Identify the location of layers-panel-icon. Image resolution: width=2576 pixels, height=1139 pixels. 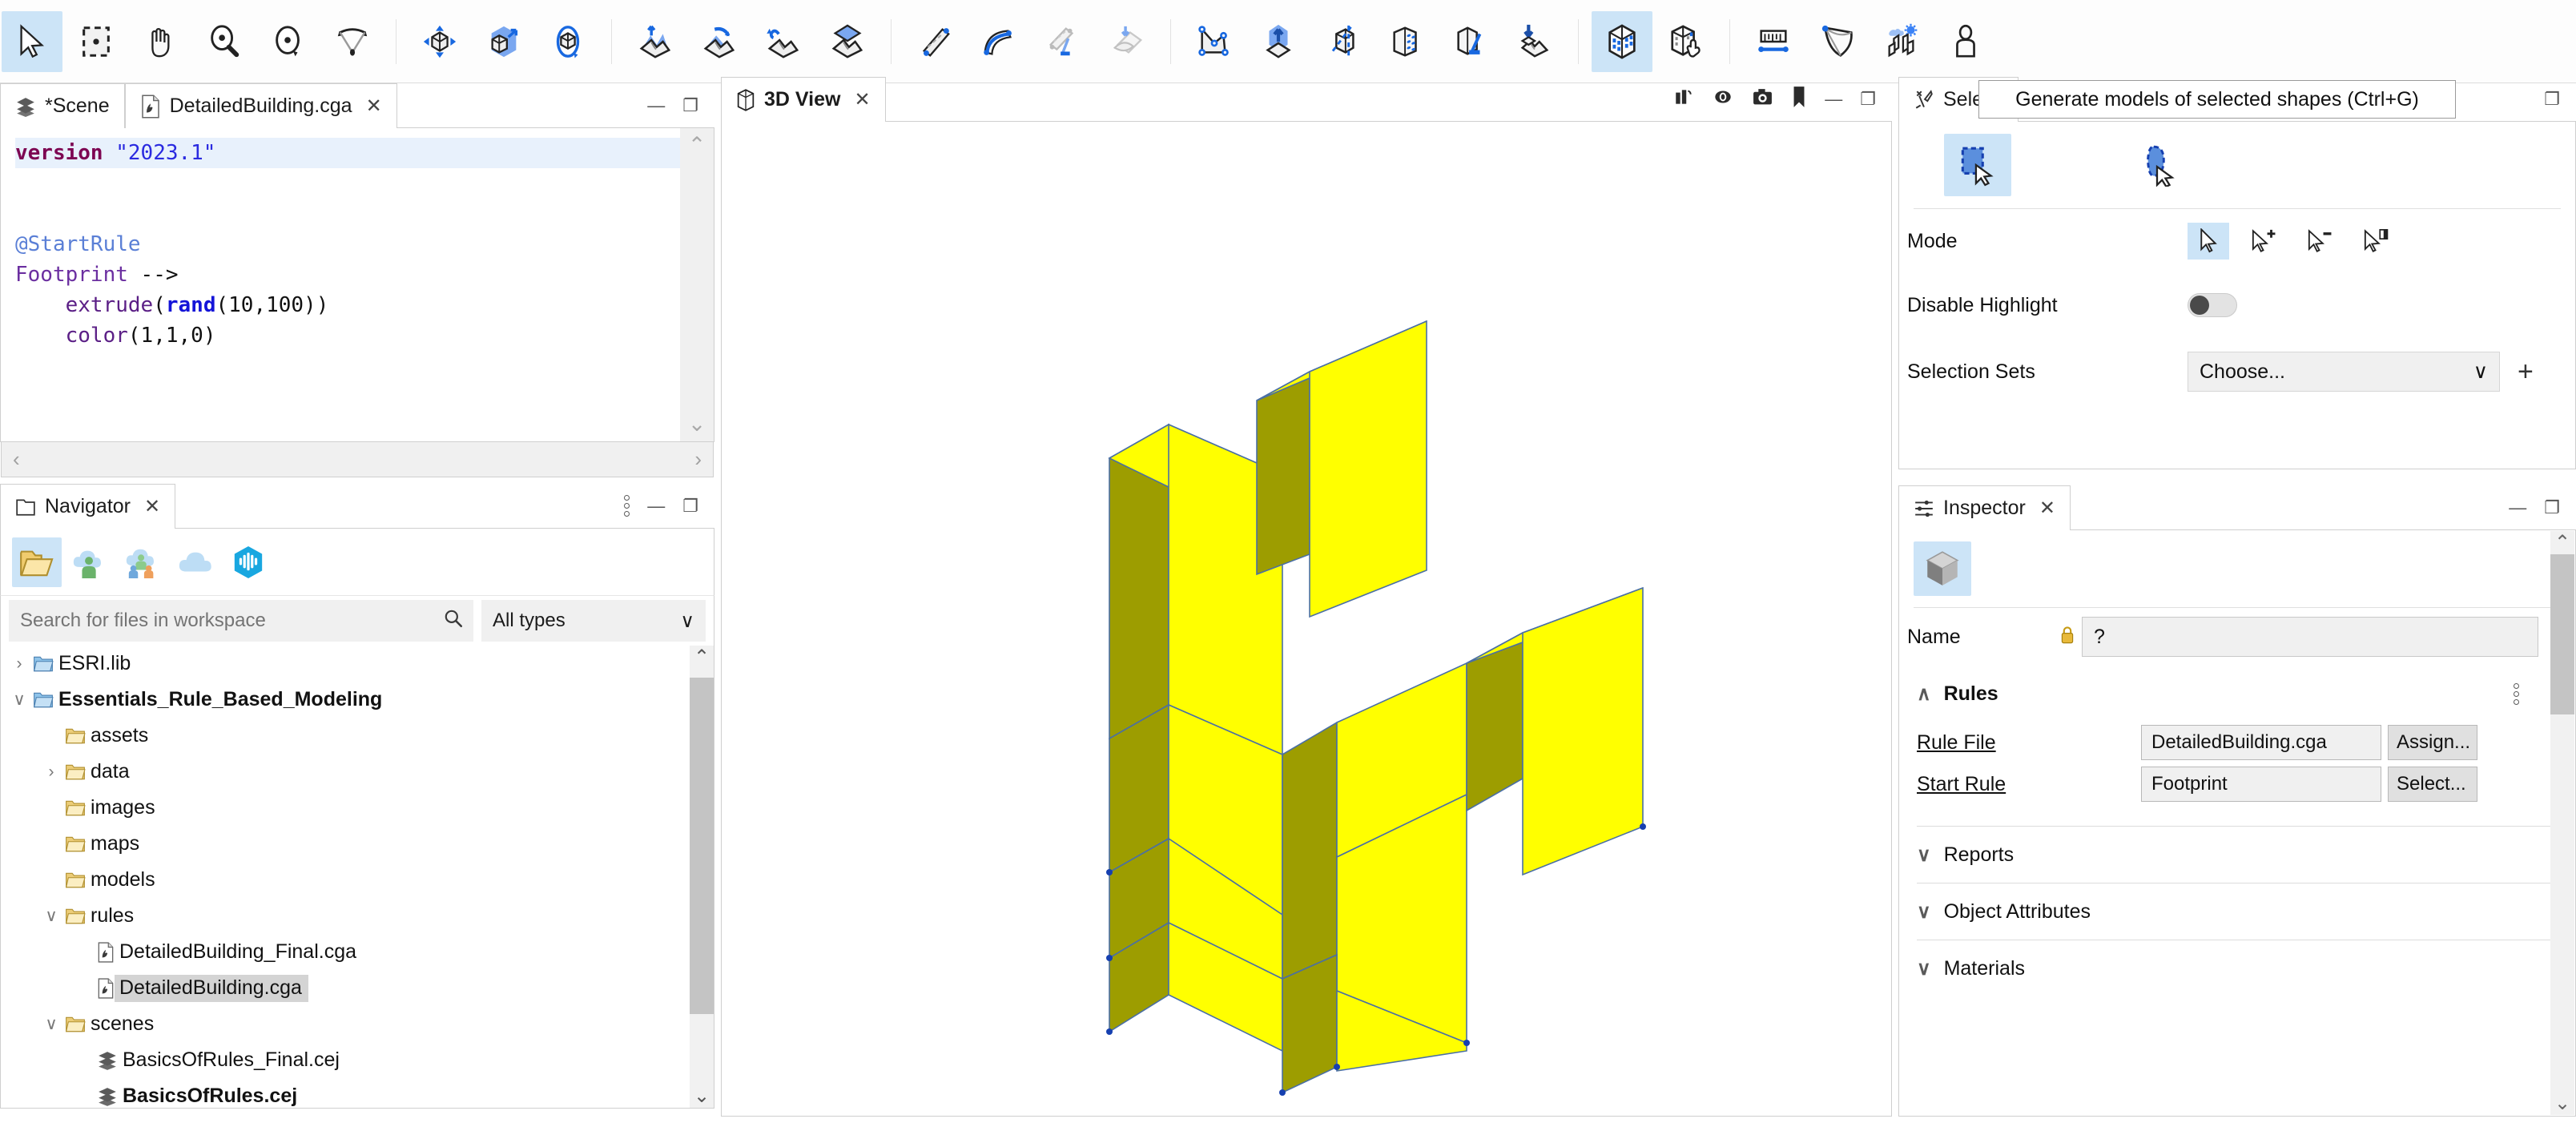
(1684, 99).